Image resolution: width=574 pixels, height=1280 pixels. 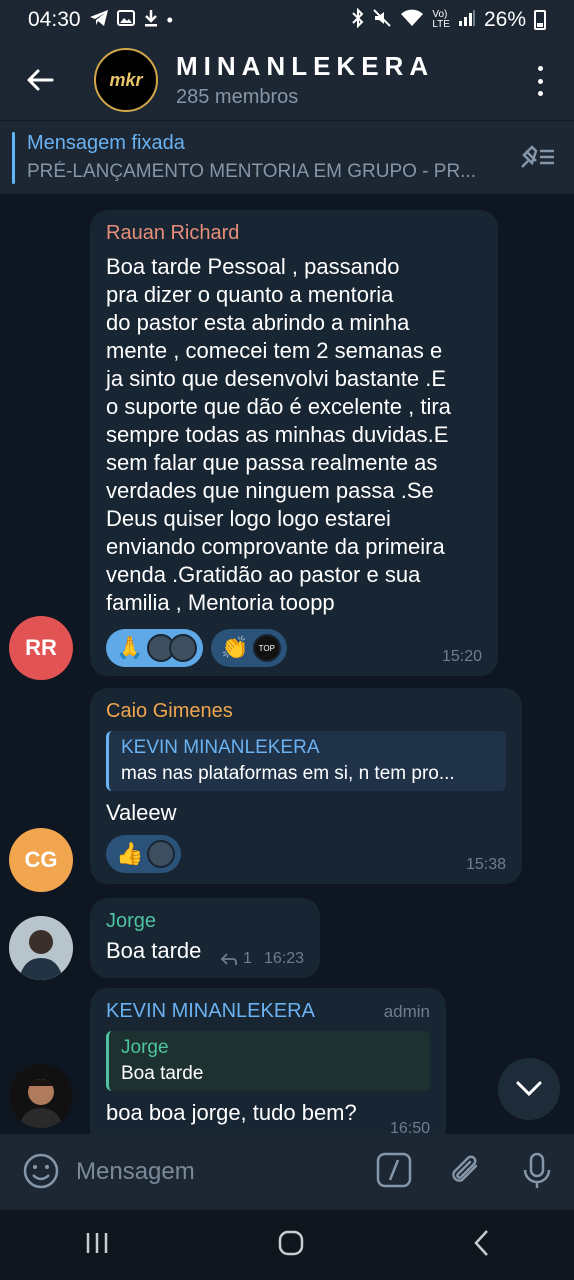 I want to click on recent-apps-icon, so click(x=96, y=1242).